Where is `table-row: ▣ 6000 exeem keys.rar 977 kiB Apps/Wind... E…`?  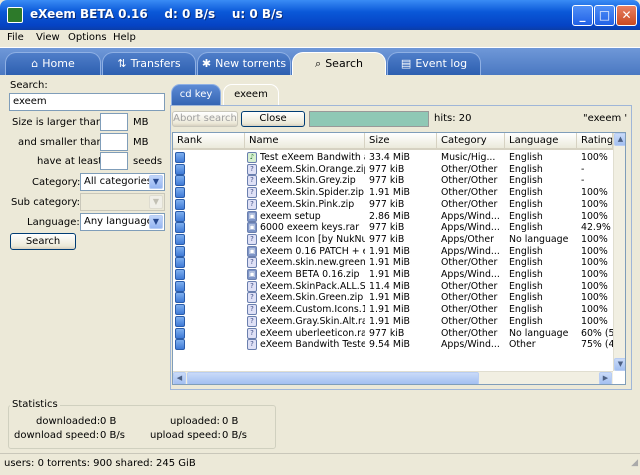 table-row: ▣ 6000 exeem keys.rar 977 kiB Apps/Wind... E… is located at coordinates (393, 228).